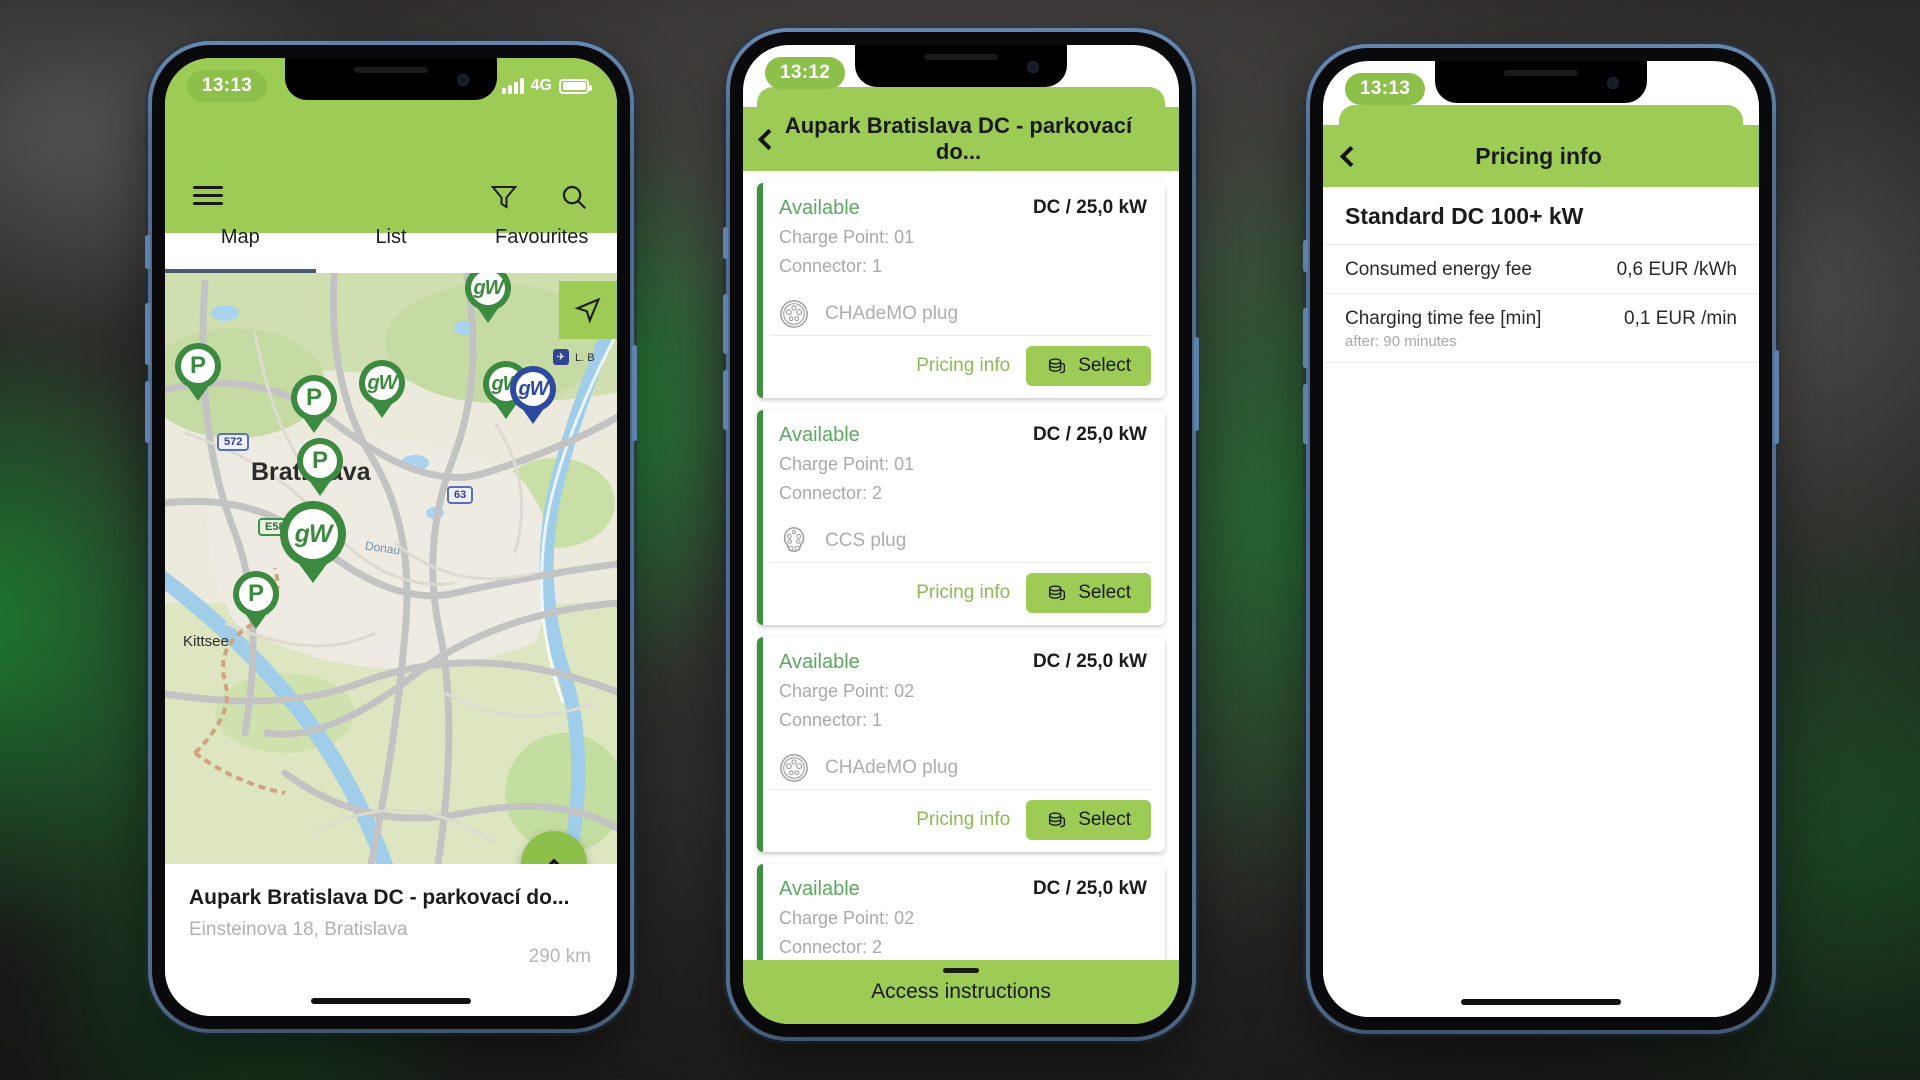  What do you see at coordinates (233, 442) in the screenshot?
I see `road-shield-572: 572` at bounding box center [233, 442].